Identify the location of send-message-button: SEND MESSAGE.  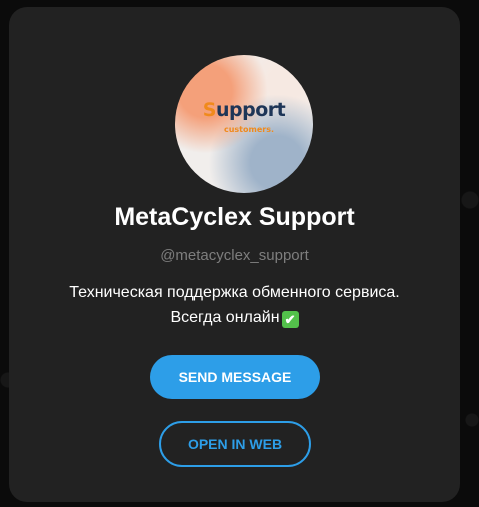
(235, 377).